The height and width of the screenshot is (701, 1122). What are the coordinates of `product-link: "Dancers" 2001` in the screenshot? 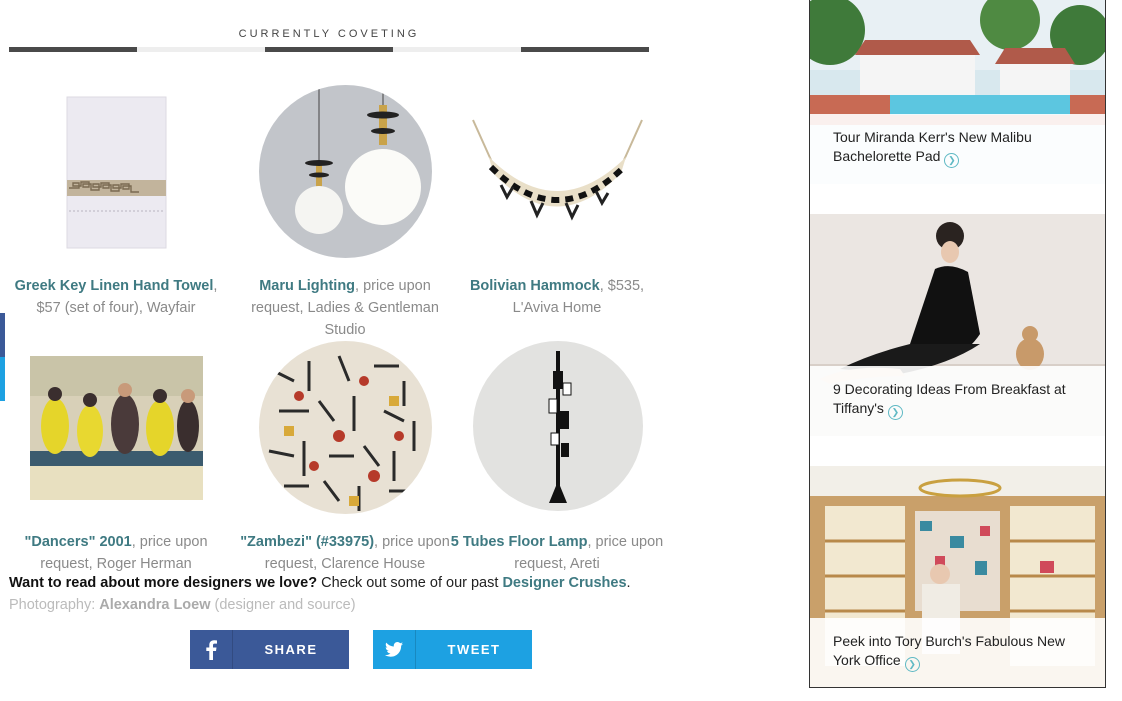 It's located at (77, 542).